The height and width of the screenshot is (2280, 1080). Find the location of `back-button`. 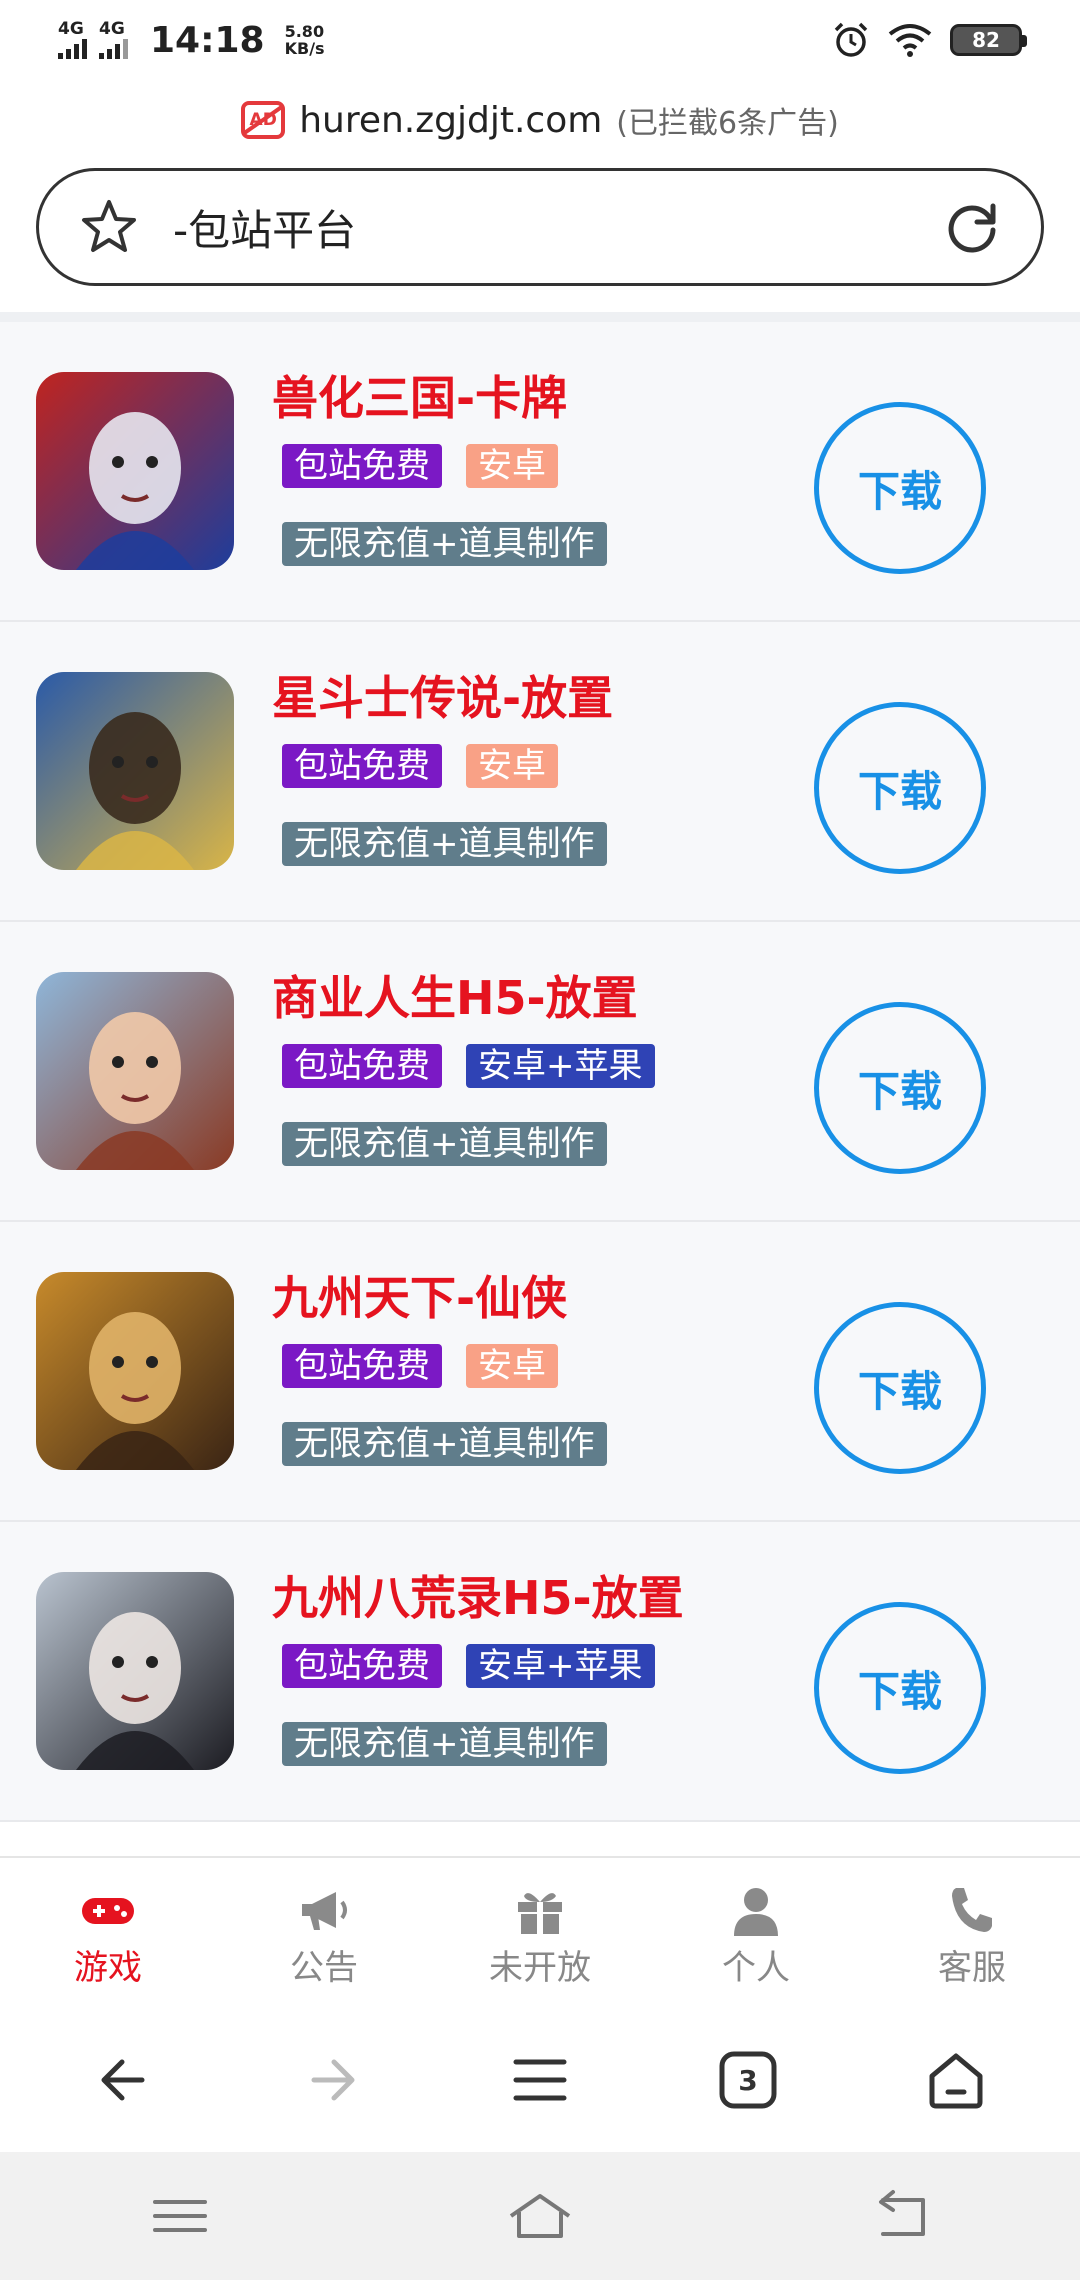

back-button is located at coordinates (124, 2080).